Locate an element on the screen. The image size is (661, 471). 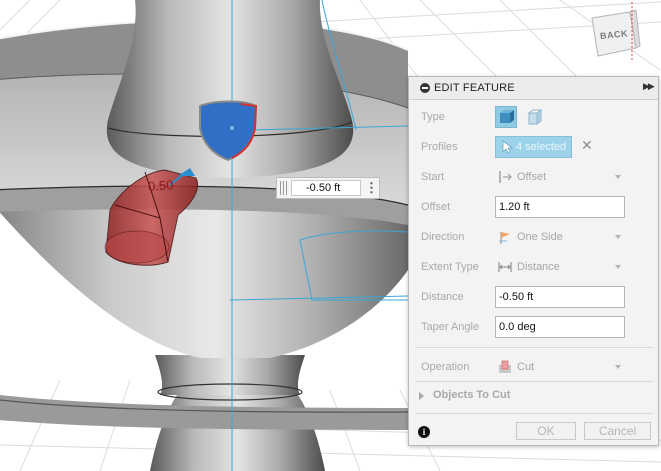
objects-to-cut-section: Objects To Cut is located at coordinates (533, 396).